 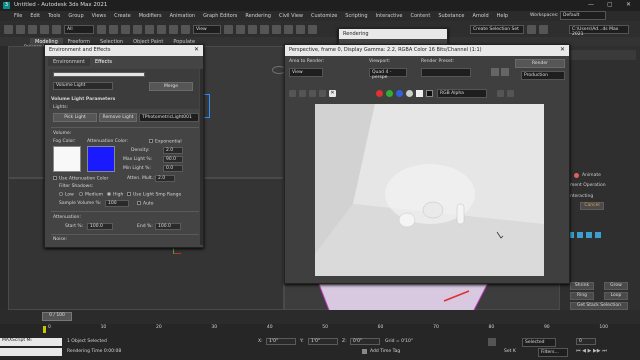 What do you see at coordinates (201, 157) in the screenshot?
I see `dialog-scrollbar` at bounding box center [201, 157].